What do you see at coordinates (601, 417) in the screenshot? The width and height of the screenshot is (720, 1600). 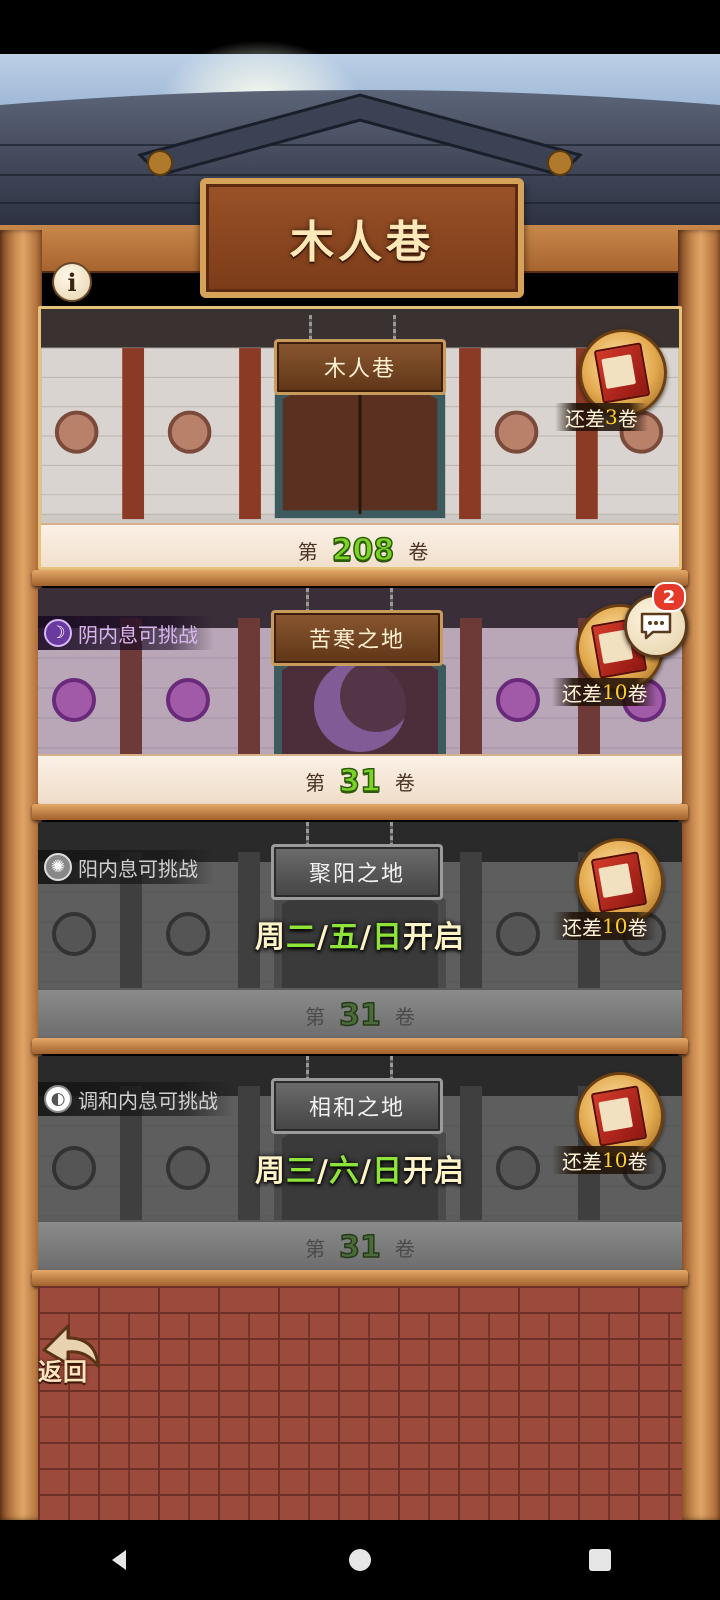 I see `remaining-counter: 还差 3 卷` at bounding box center [601, 417].